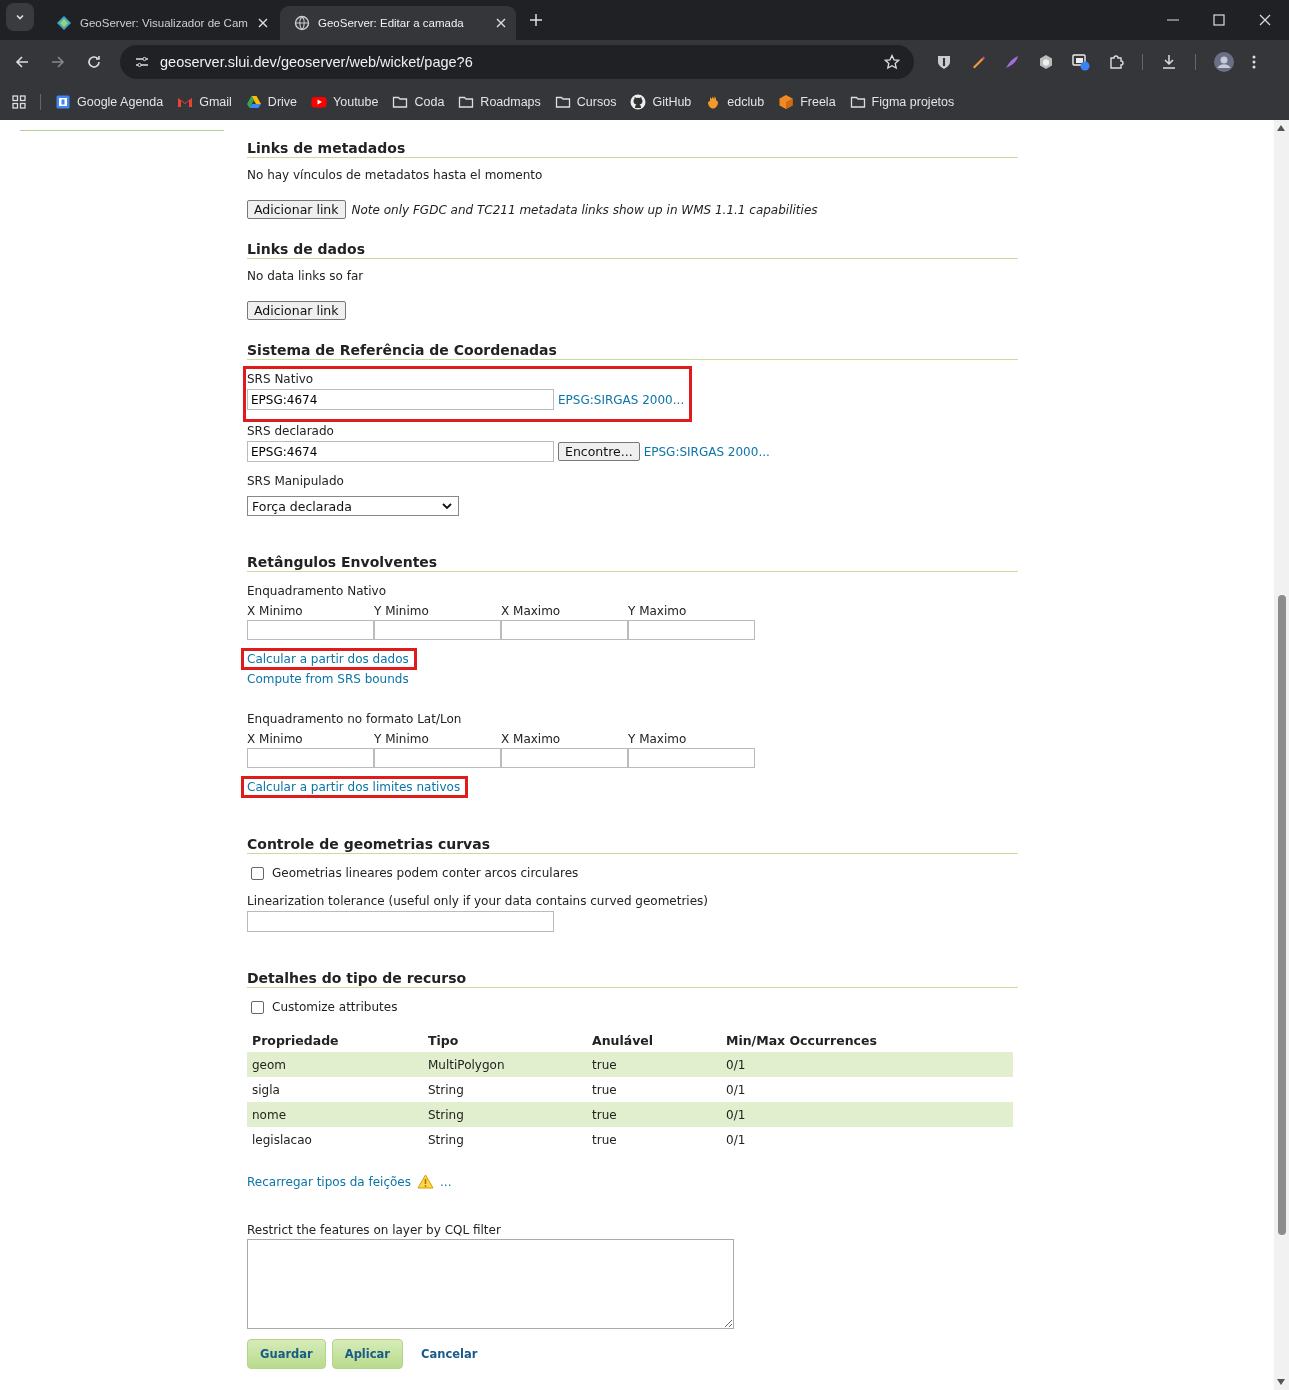  What do you see at coordinates (353, 506) in the screenshot?
I see `srs-handling-dropdown: Força declarada` at bounding box center [353, 506].